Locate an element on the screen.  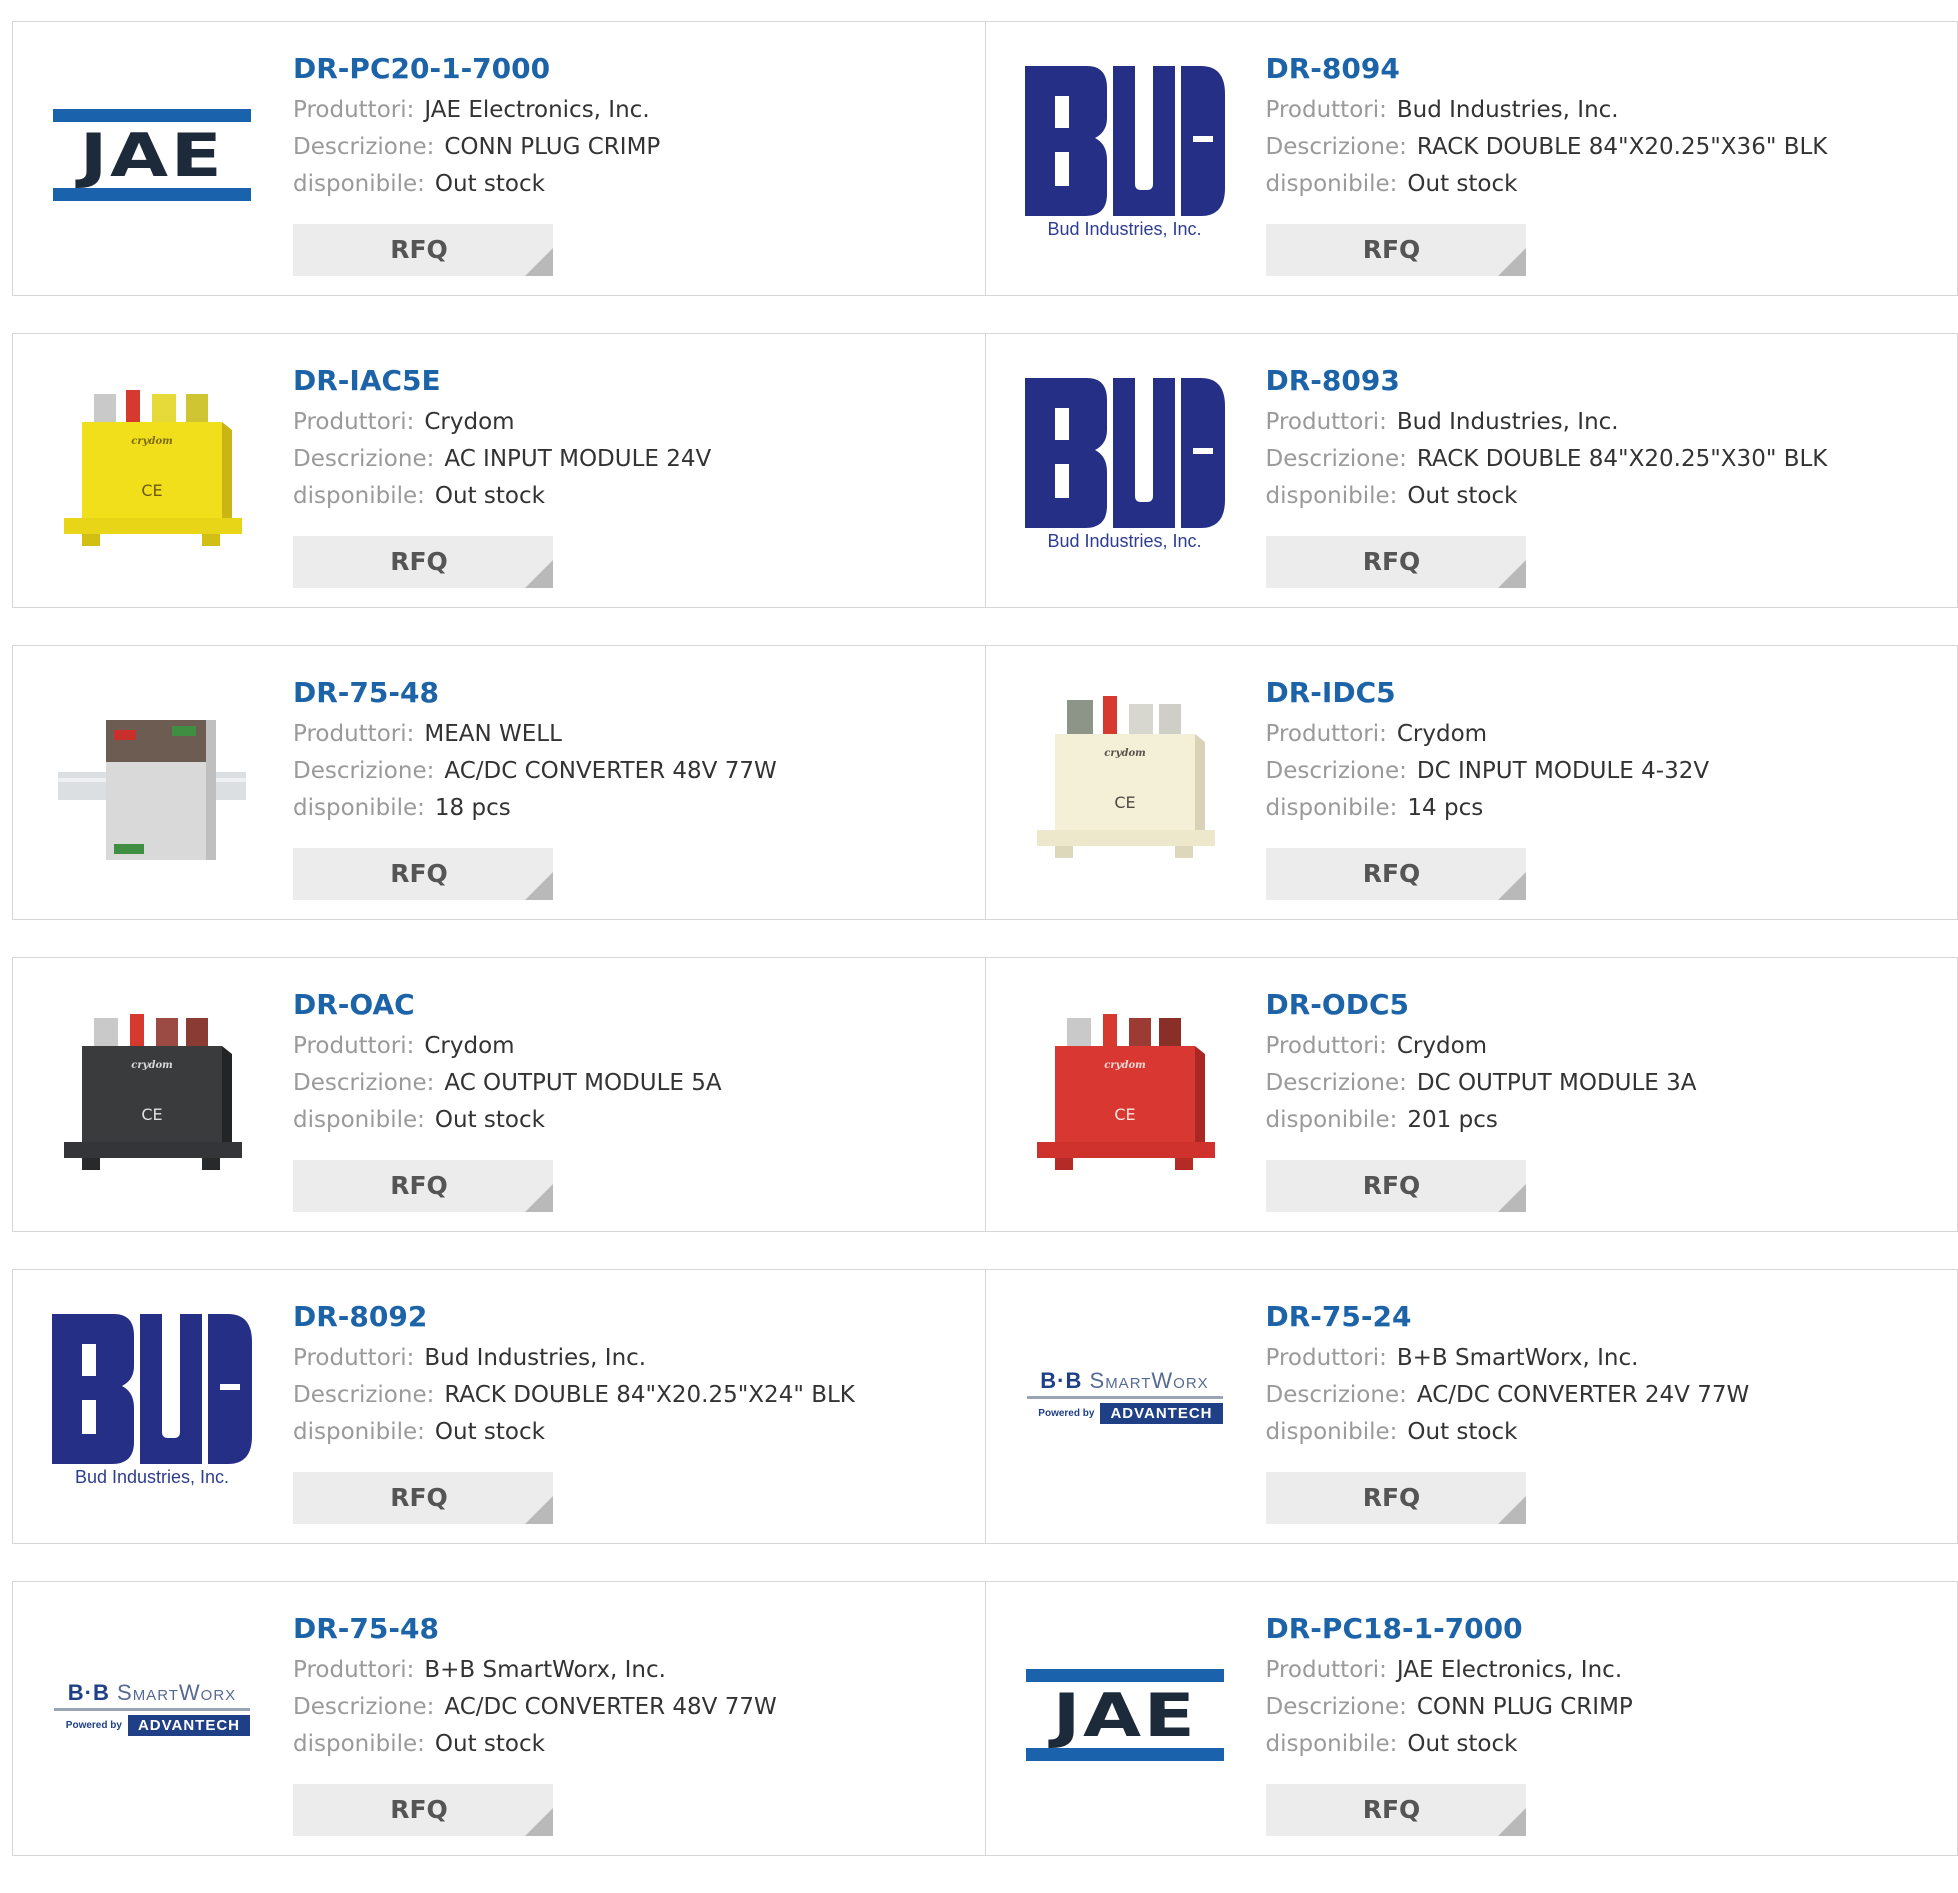
part-number-link: DR-8094 is located at coordinates (1547, 69).